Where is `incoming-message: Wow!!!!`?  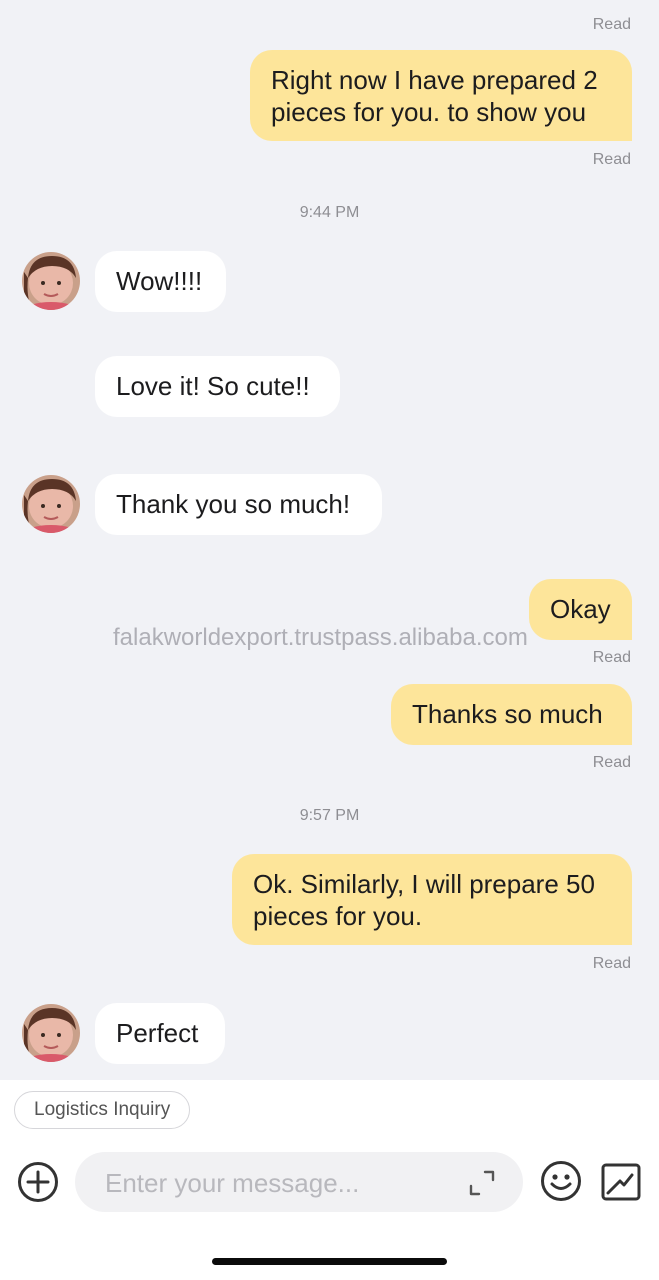
incoming-message: Wow!!!! is located at coordinates (160, 281).